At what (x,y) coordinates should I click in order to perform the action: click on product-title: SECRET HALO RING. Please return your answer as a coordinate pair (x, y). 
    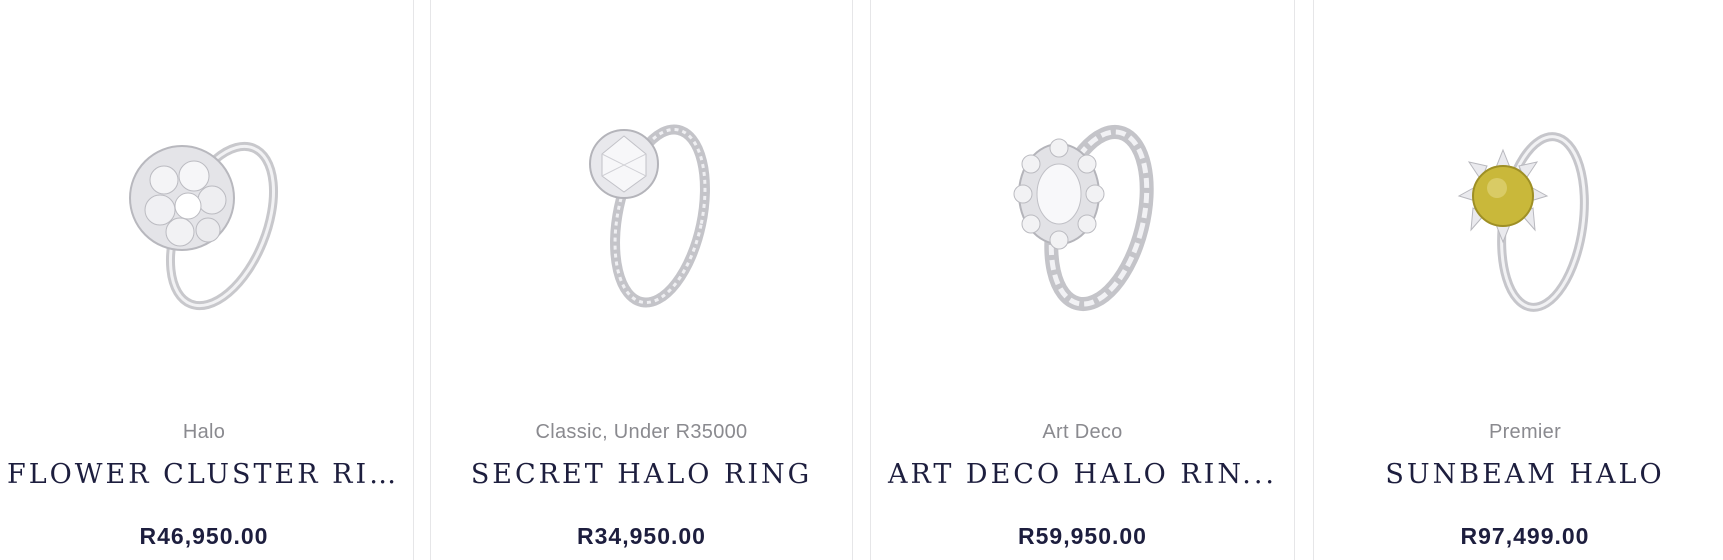
    Looking at the image, I should click on (641, 474).